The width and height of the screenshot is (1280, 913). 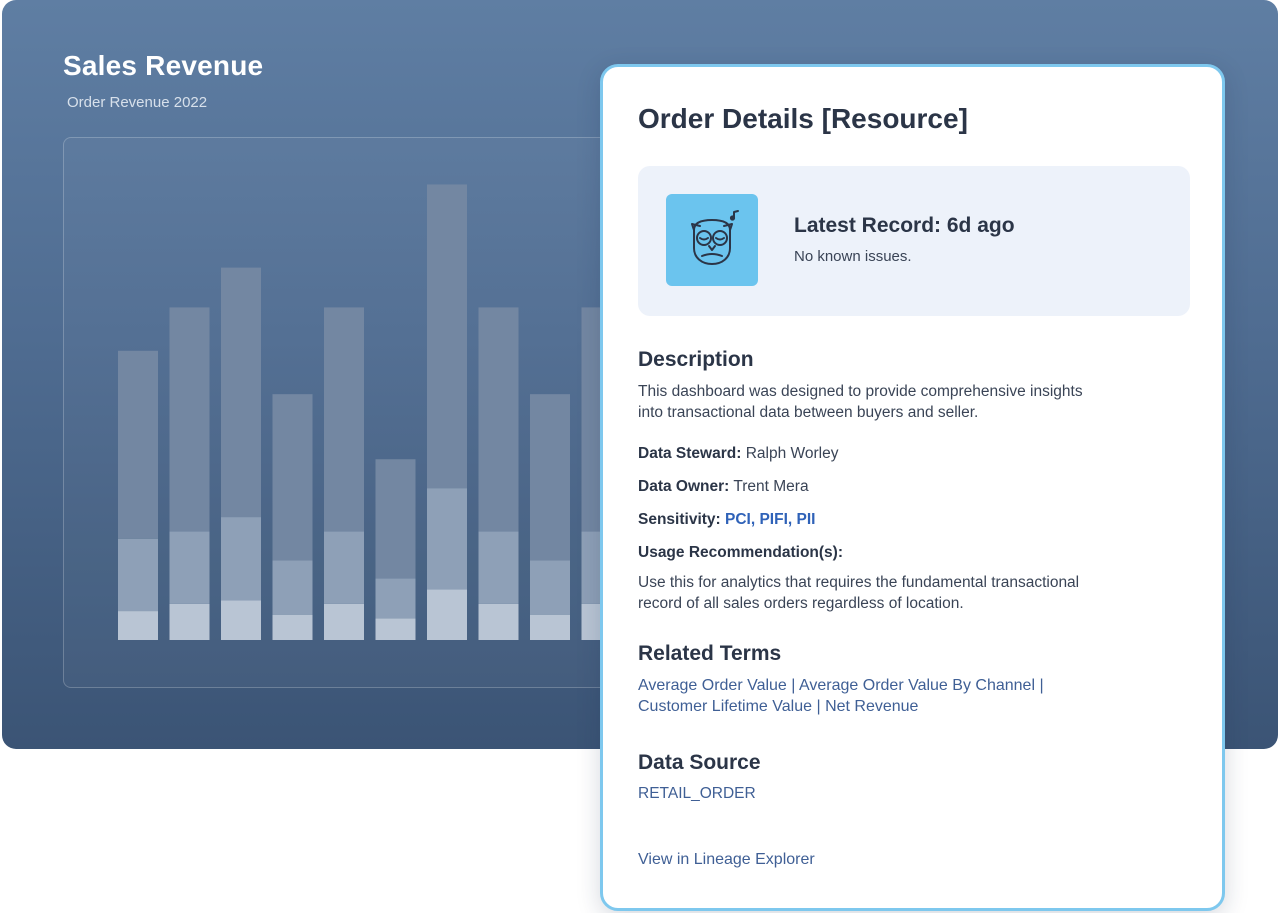 What do you see at coordinates (137, 102) in the screenshot?
I see `dashboard-subtitle: Order Revenue 2022` at bounding box center [137, 102].